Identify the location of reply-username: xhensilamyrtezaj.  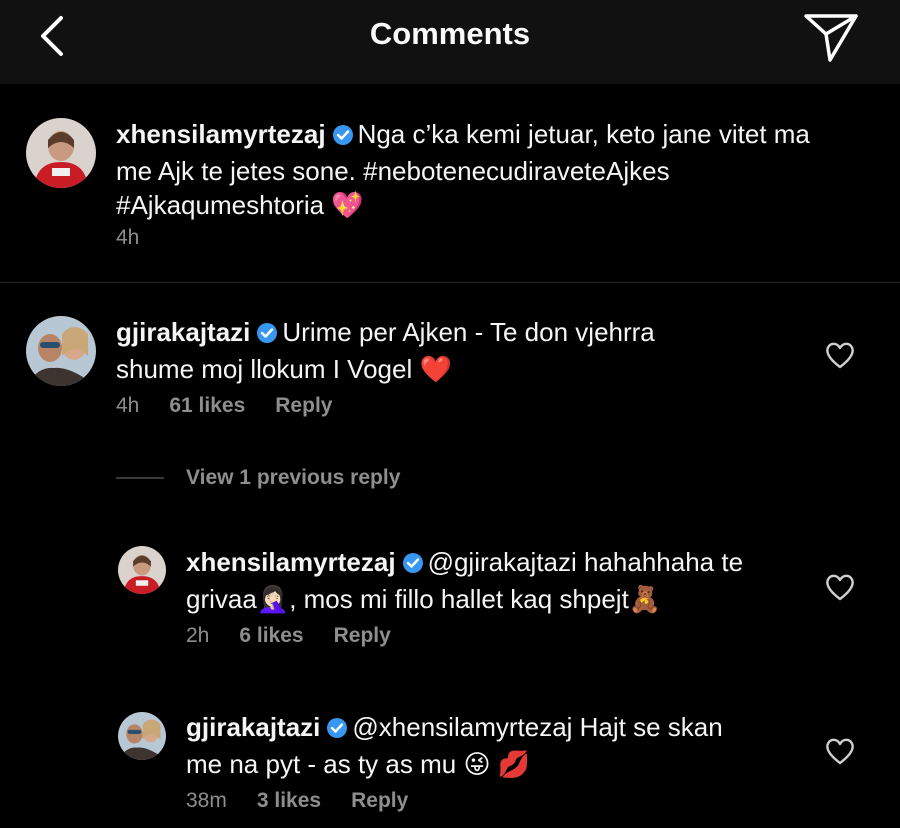
(291, 562).